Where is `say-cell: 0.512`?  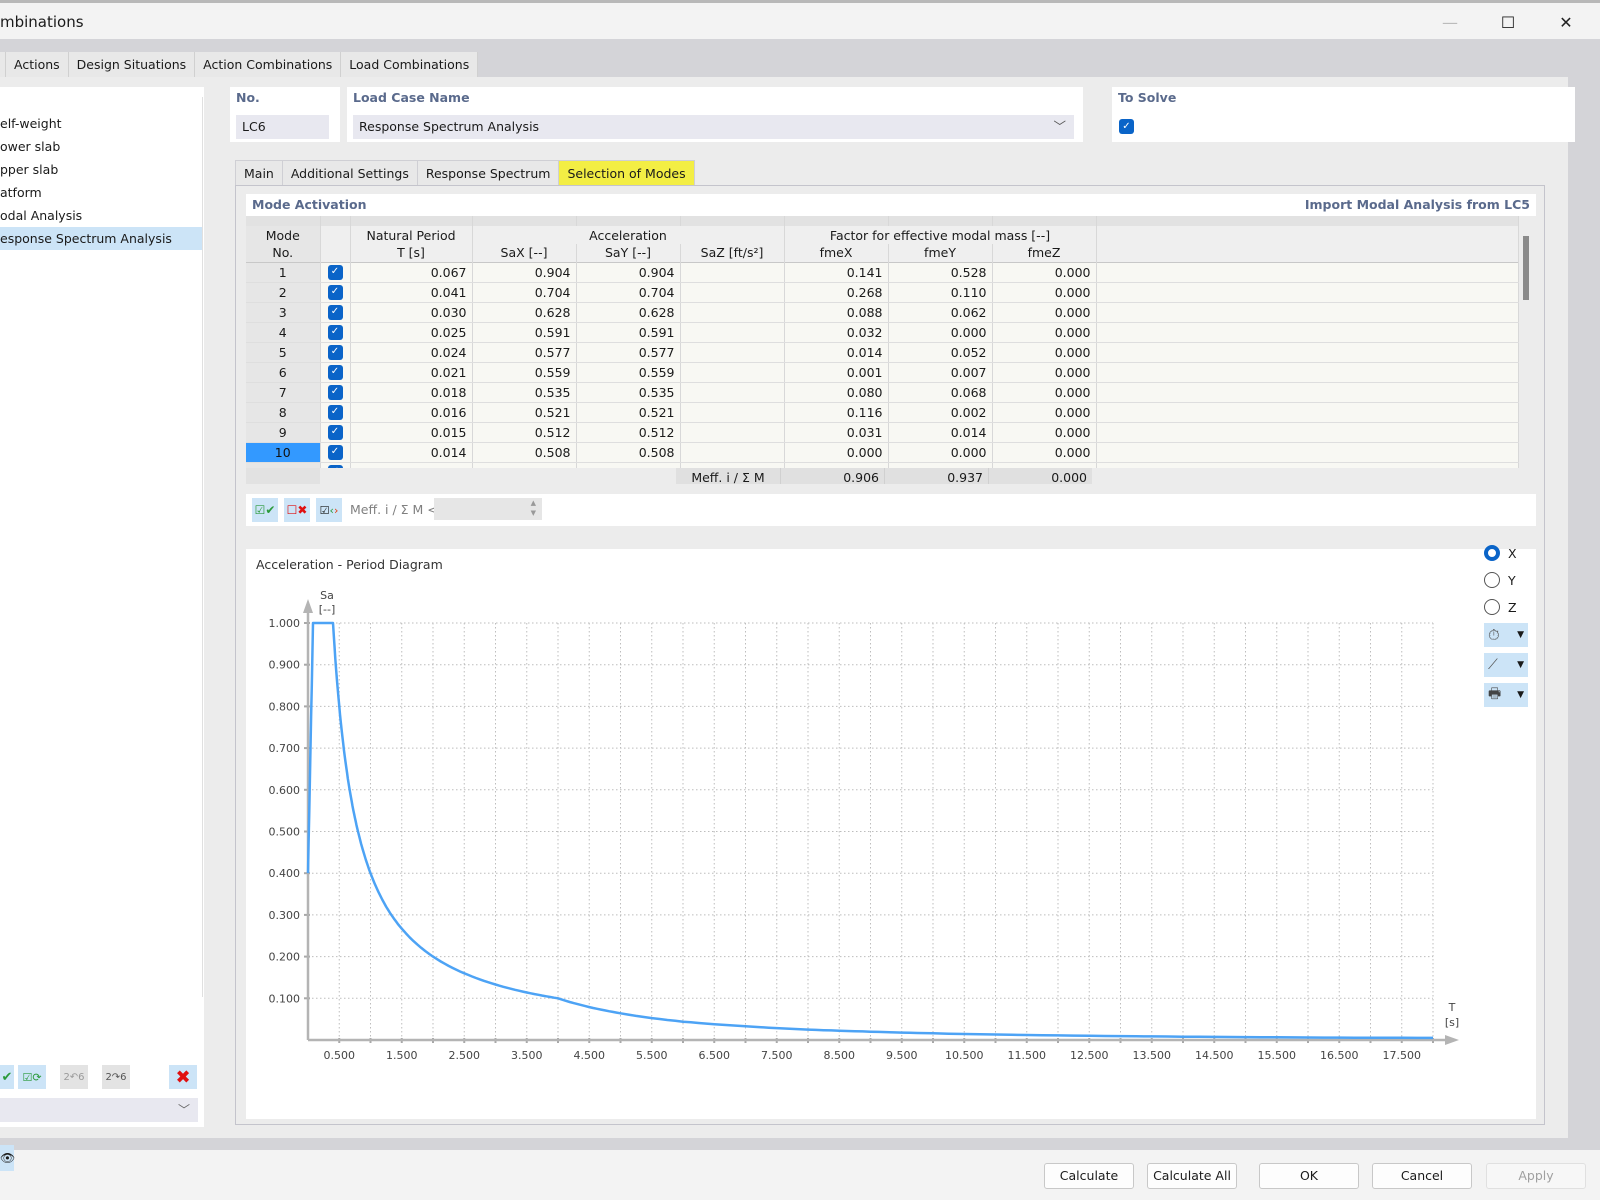 say-cell: 0.512 is located at coordinates (628, 432).